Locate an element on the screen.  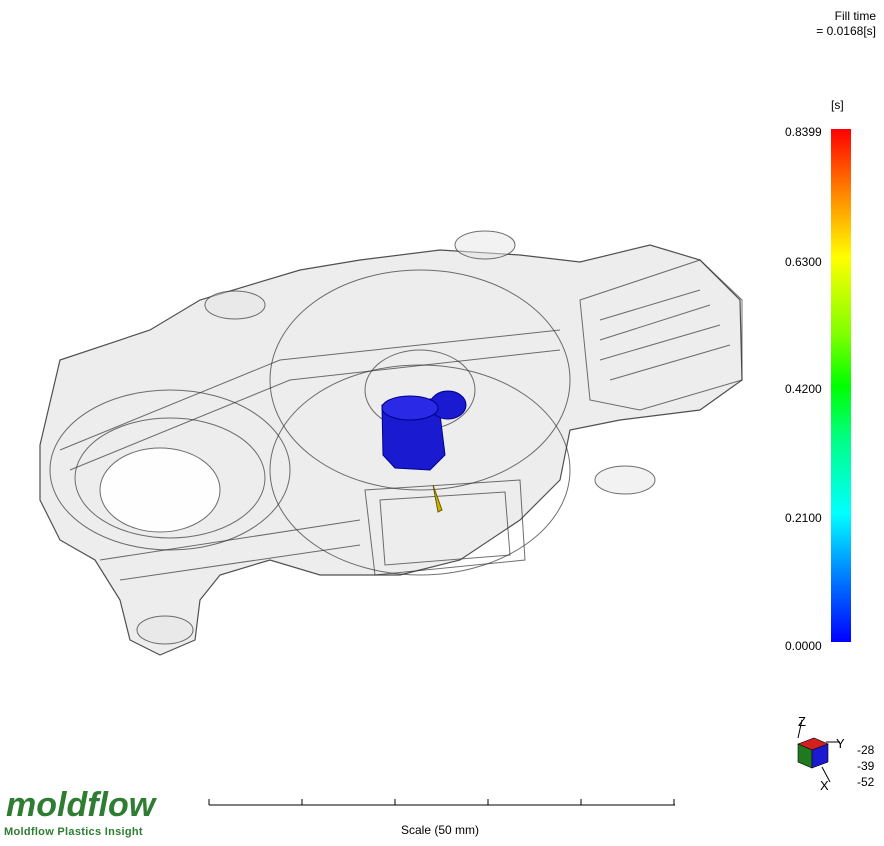
moldflow-logo: moldflow is located at coordinates (82, 805).